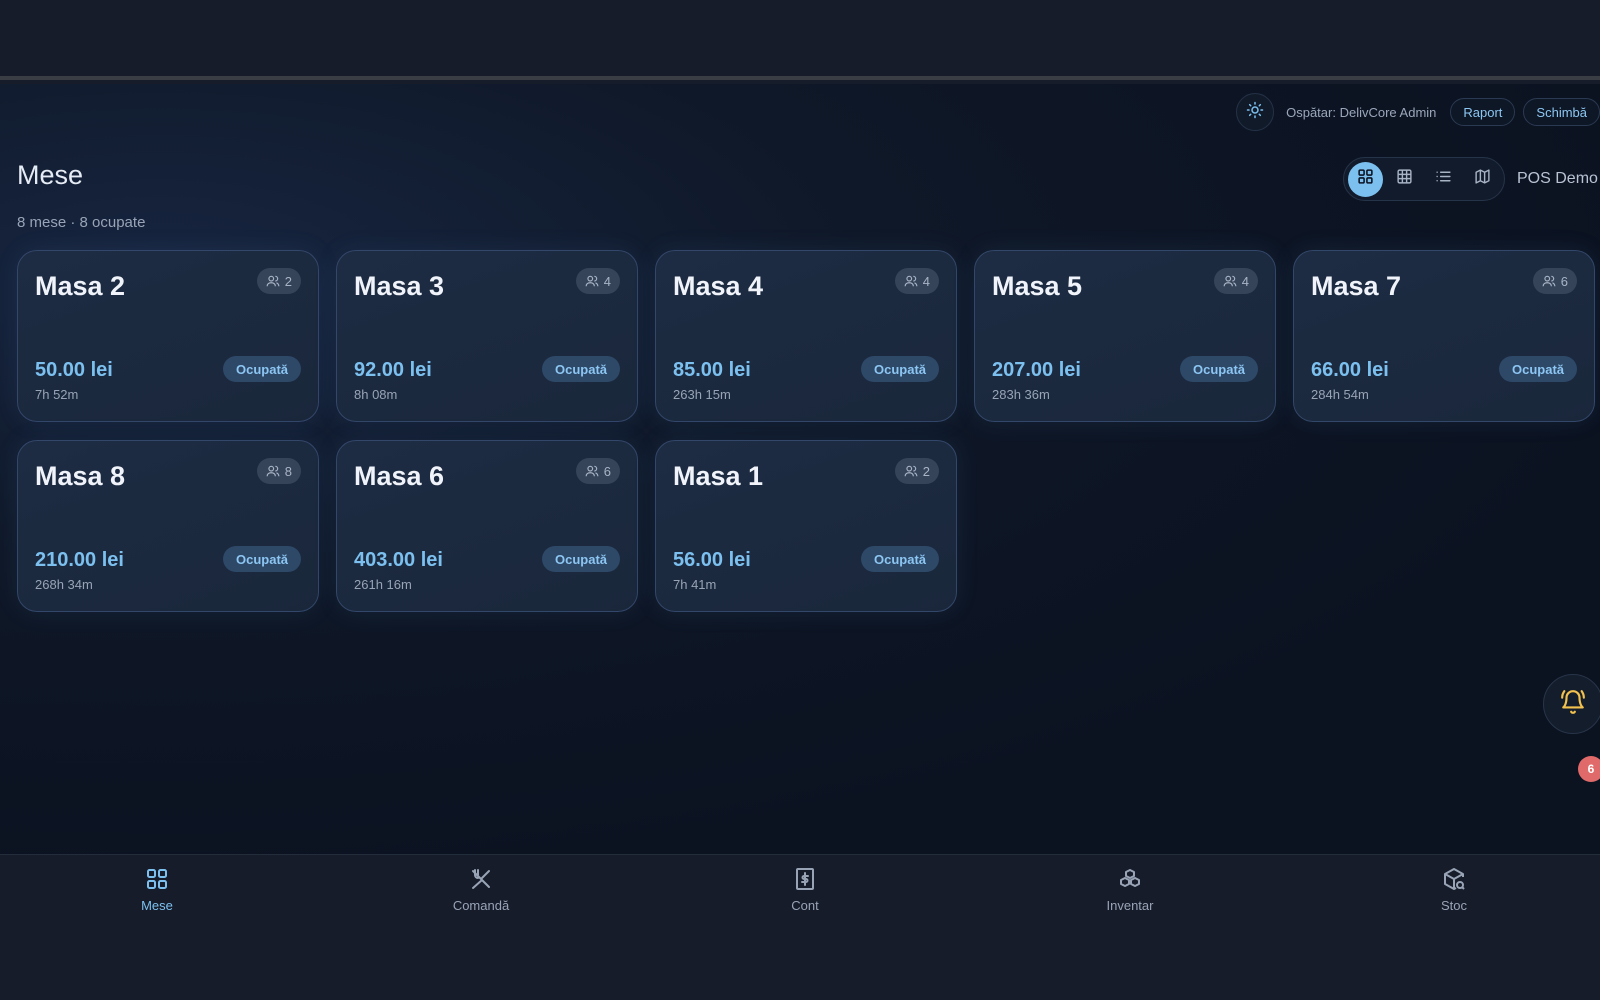 This screenshot has width=1600, height=1000. What do you see at coordinates (718, 476) in the screenshot?
I see `table-name: Masa 1` at bounding box center [718, 476].